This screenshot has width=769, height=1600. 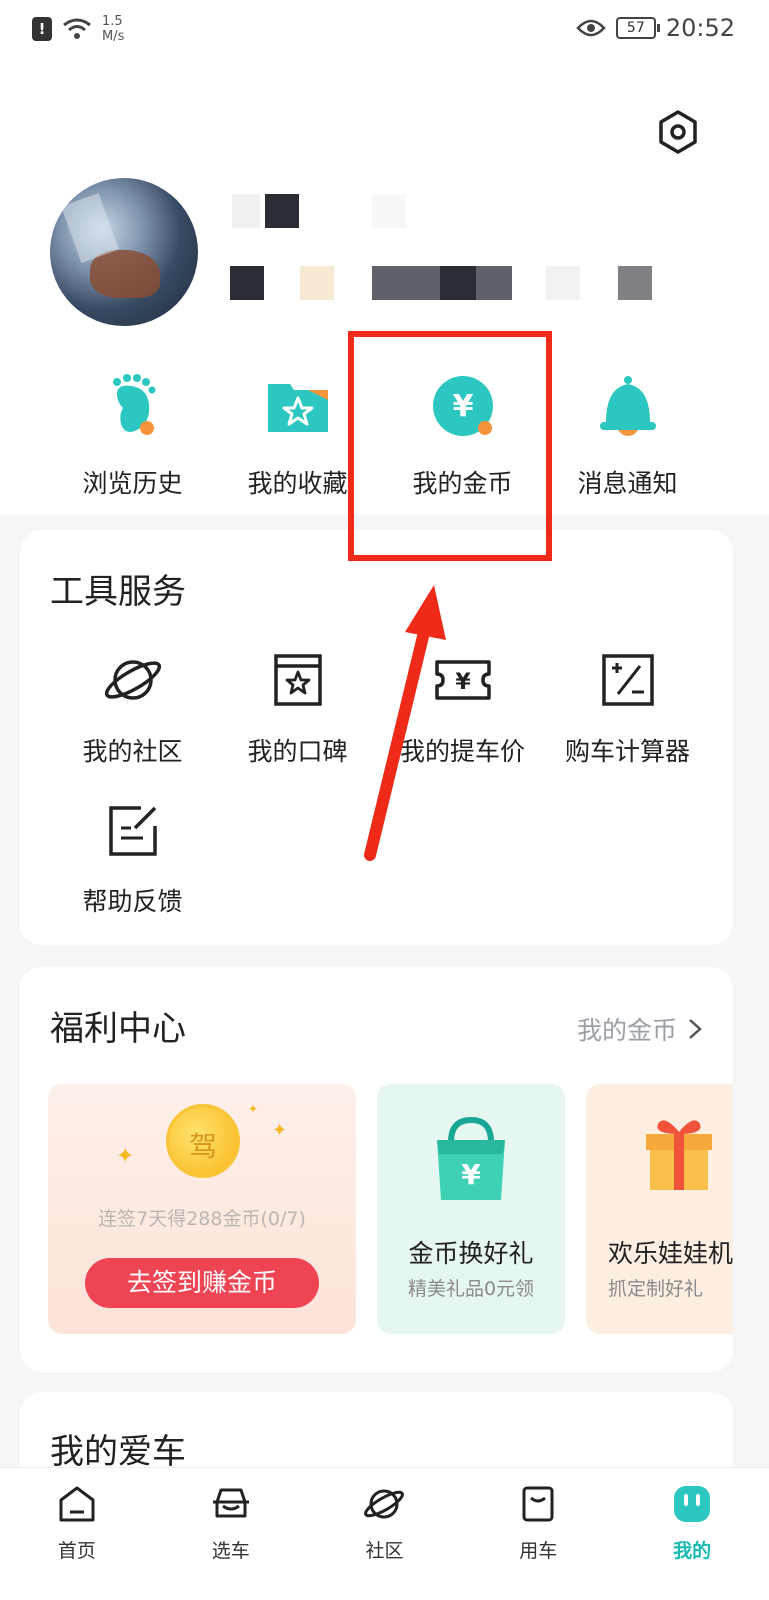 What do you see at coordinates (627, 406) in the screenshot?
I see `bell-icon` at bounding box center [627, 406].